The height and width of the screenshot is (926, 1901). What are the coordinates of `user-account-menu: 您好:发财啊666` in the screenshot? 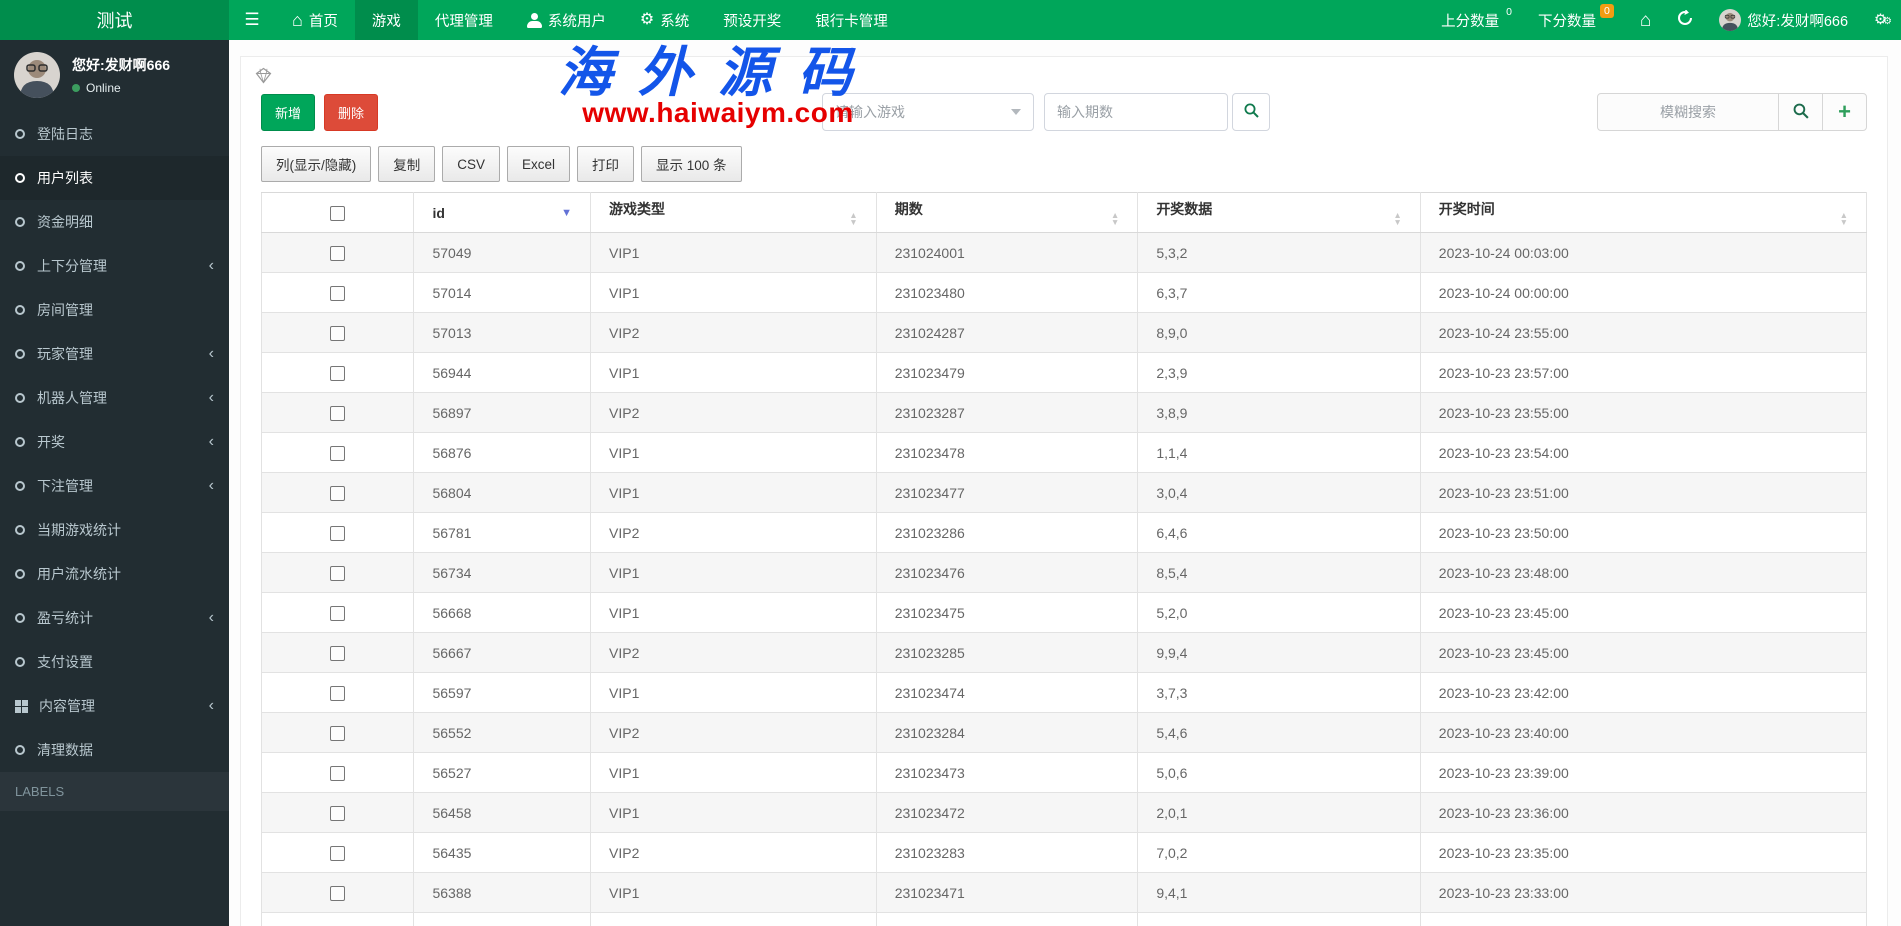 It's located at (1783, 20).